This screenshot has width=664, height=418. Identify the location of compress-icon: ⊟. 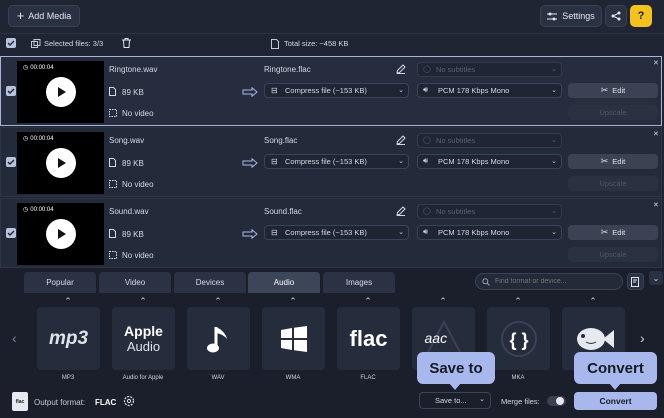
(274, 90).